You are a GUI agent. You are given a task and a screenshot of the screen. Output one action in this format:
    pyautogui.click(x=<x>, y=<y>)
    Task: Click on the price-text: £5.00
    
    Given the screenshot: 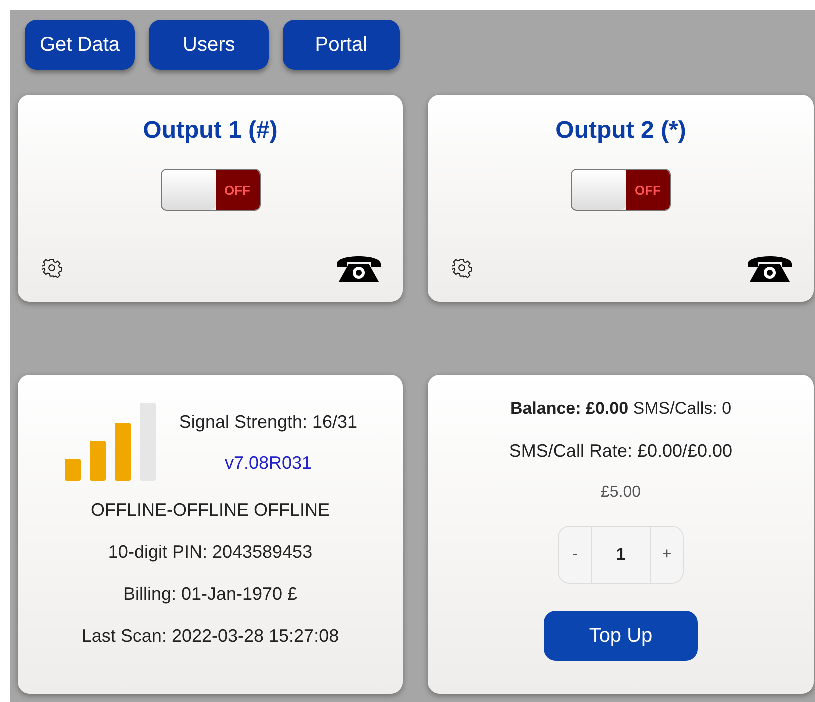 What is the action you would take?
    pyautogui.click(x=621, y=493)
    